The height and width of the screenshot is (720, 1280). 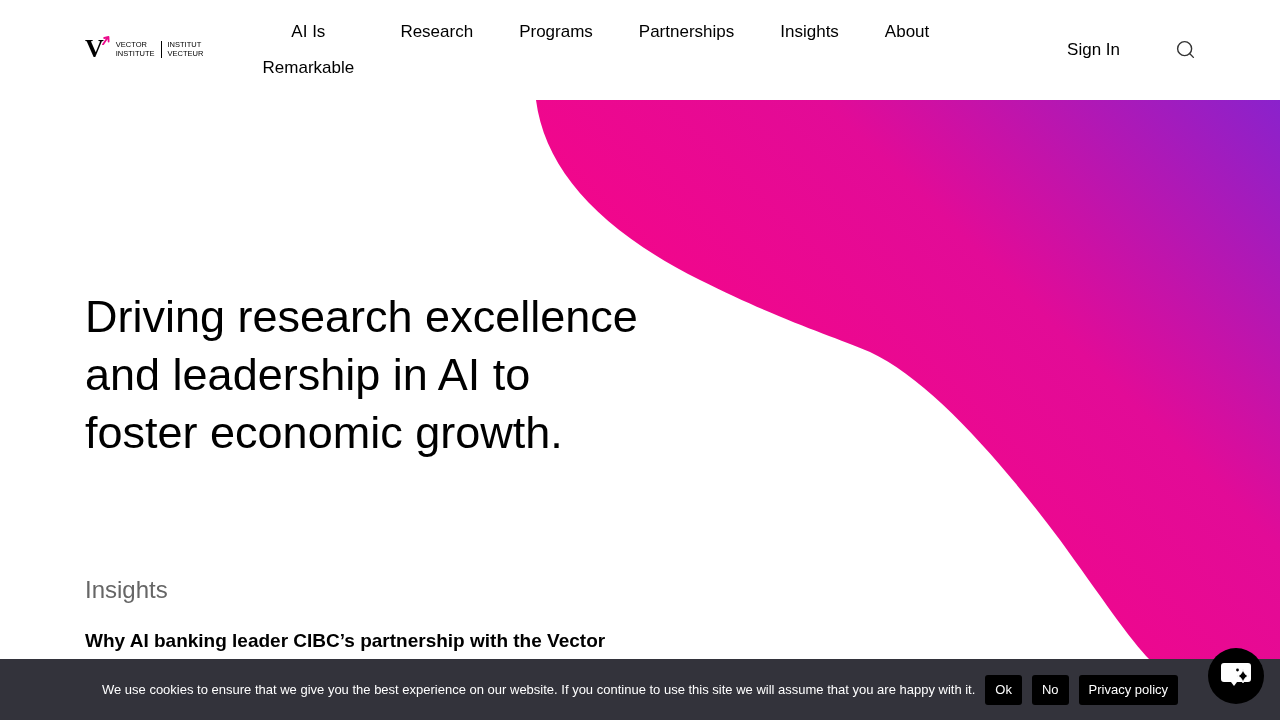 I want to click on search-icon, so click(x=1185, y=49).